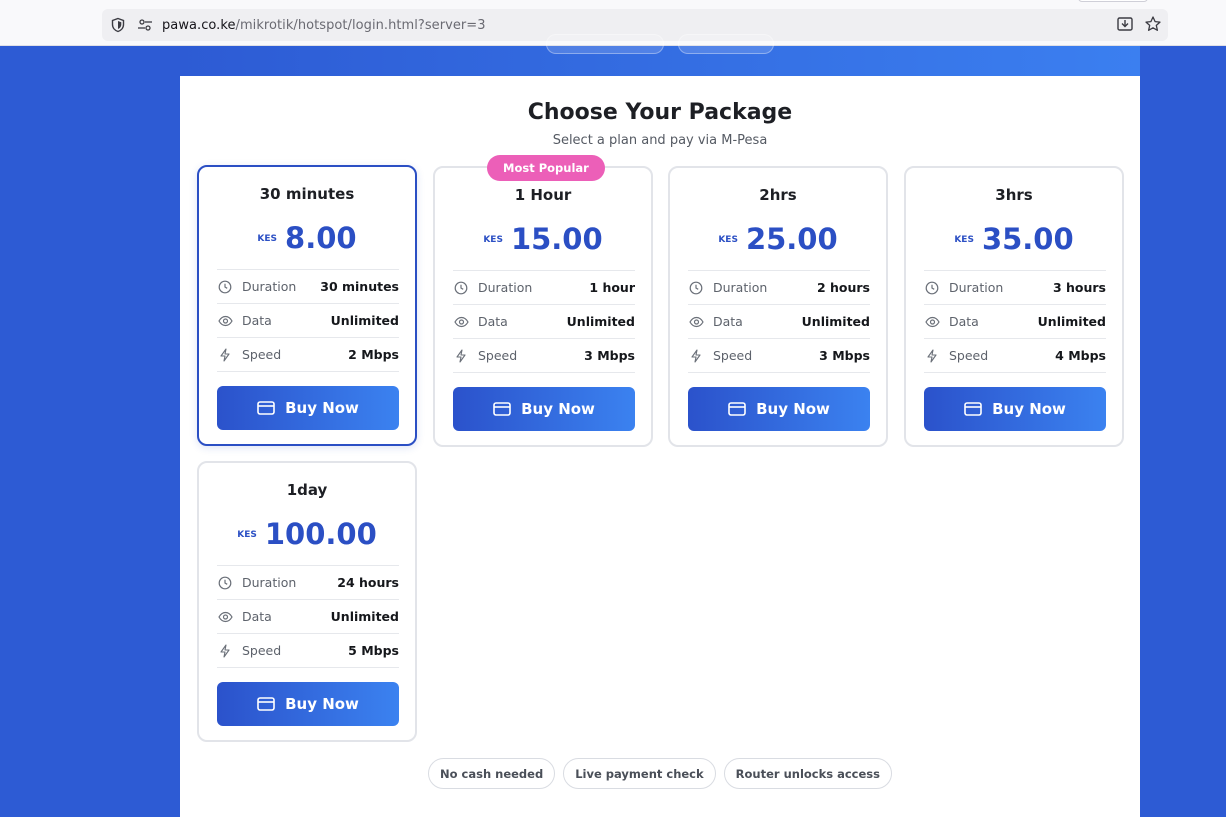  I want to click on spec-value: 2 hours, so click(843, 287).